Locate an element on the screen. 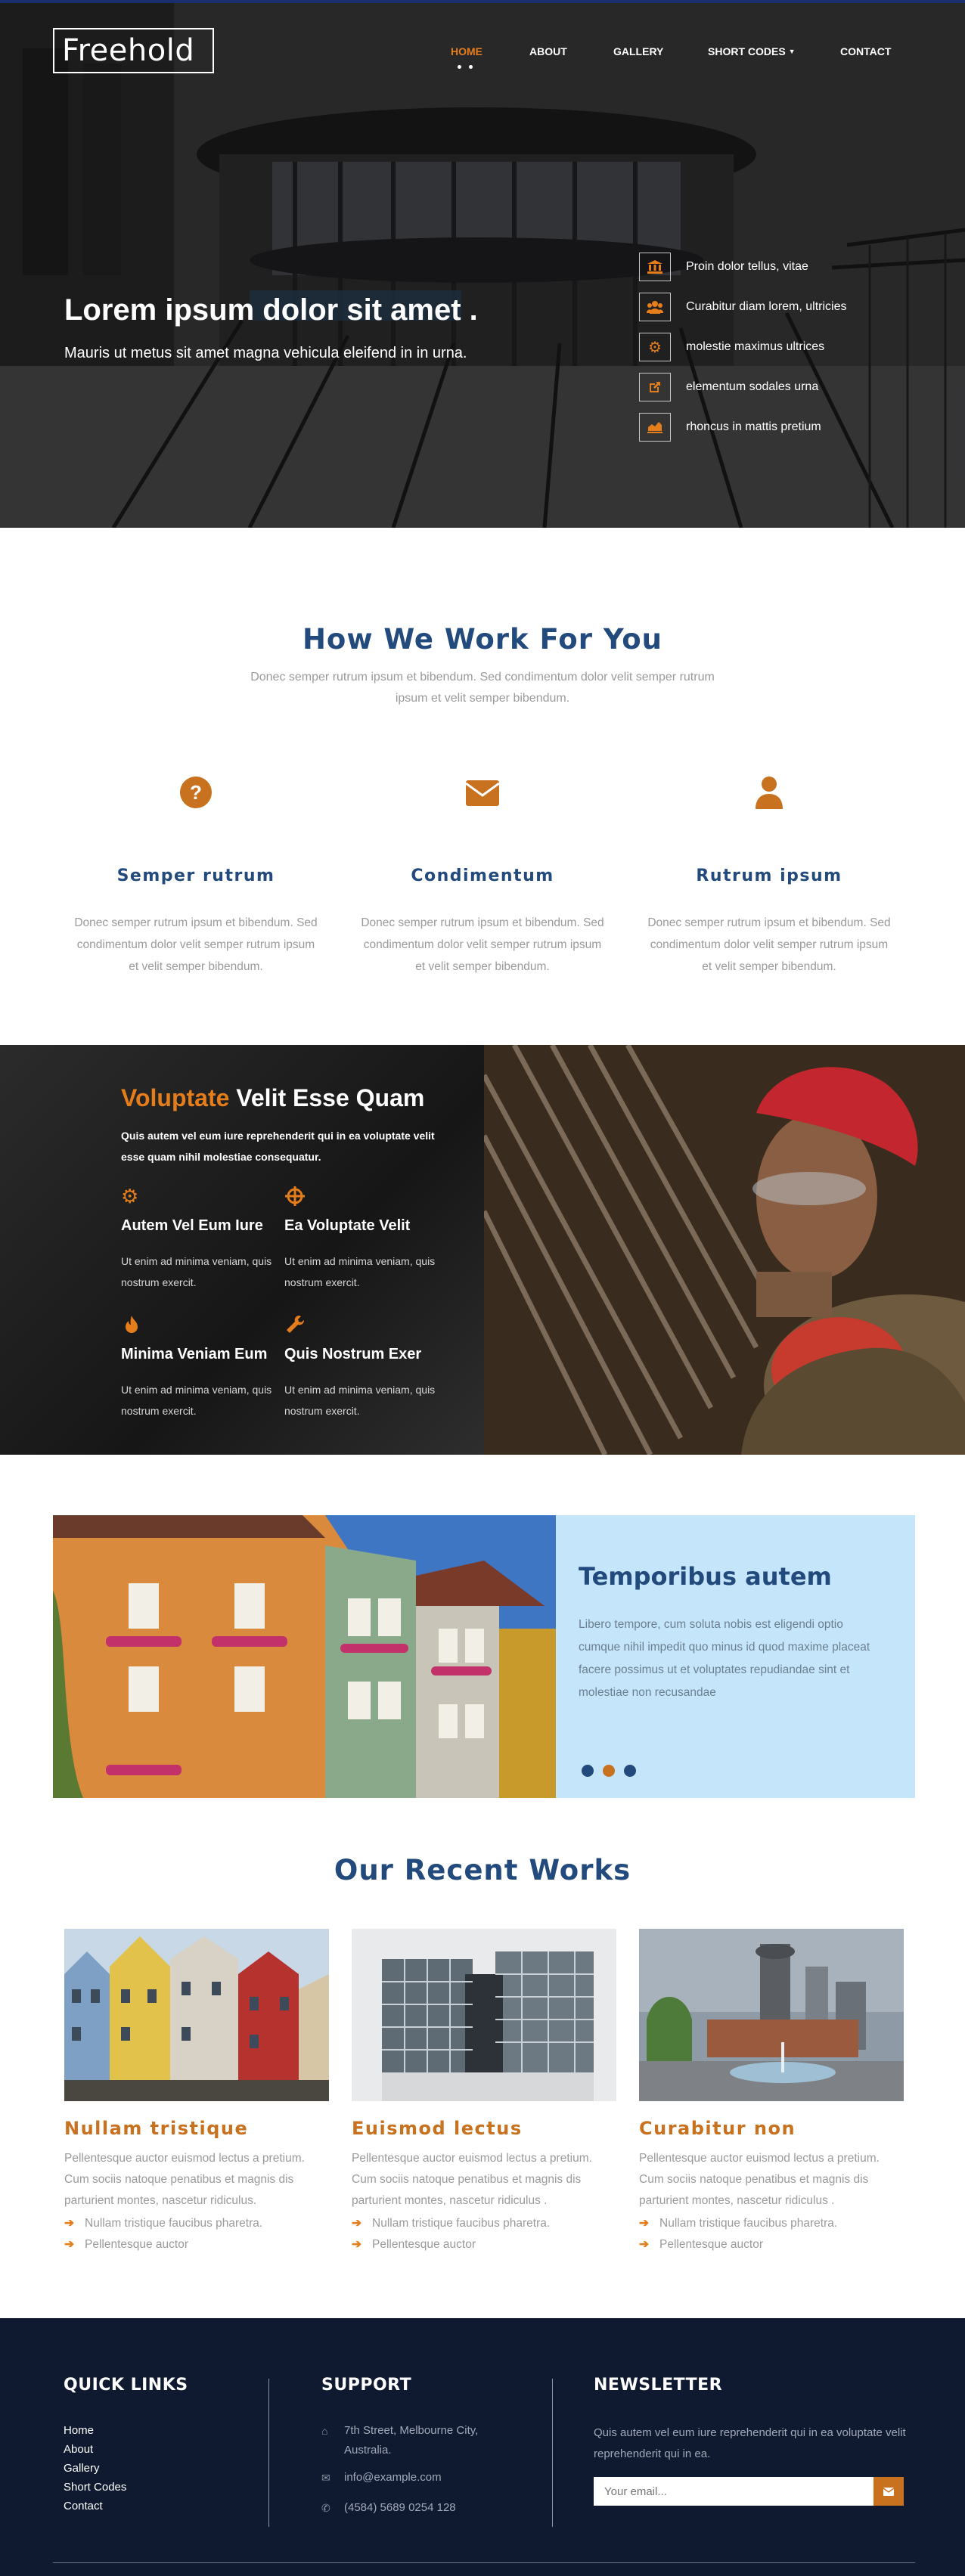 This screenshot has width=965, height=2576. newsletter-title: NEWSLETTER is located at coordinates (659, 2385).